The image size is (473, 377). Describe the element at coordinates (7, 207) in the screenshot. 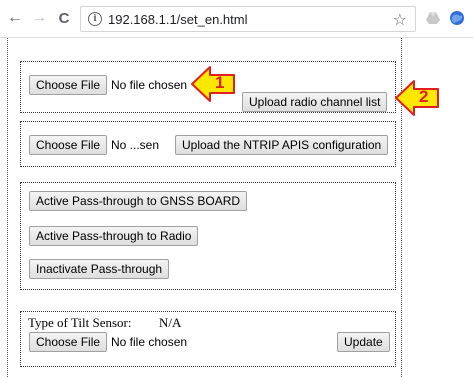

I see `page-border-left` at that location.